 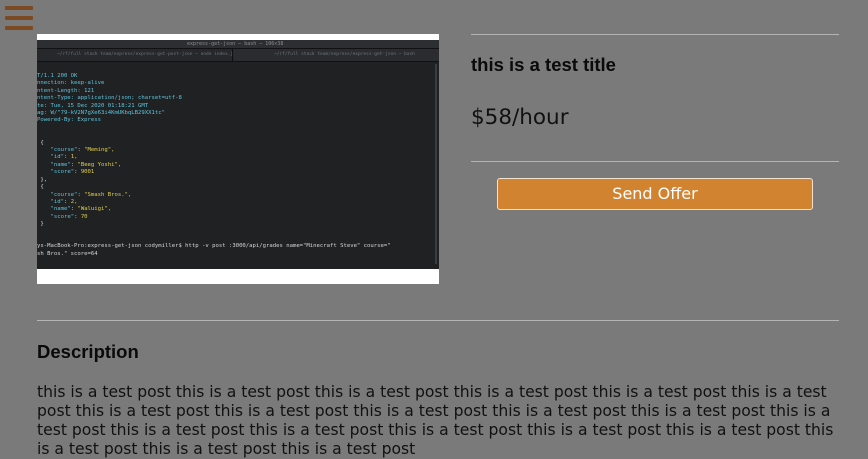 I want to click on terminal-line: "score": 9001, so click(x=72, y=172).